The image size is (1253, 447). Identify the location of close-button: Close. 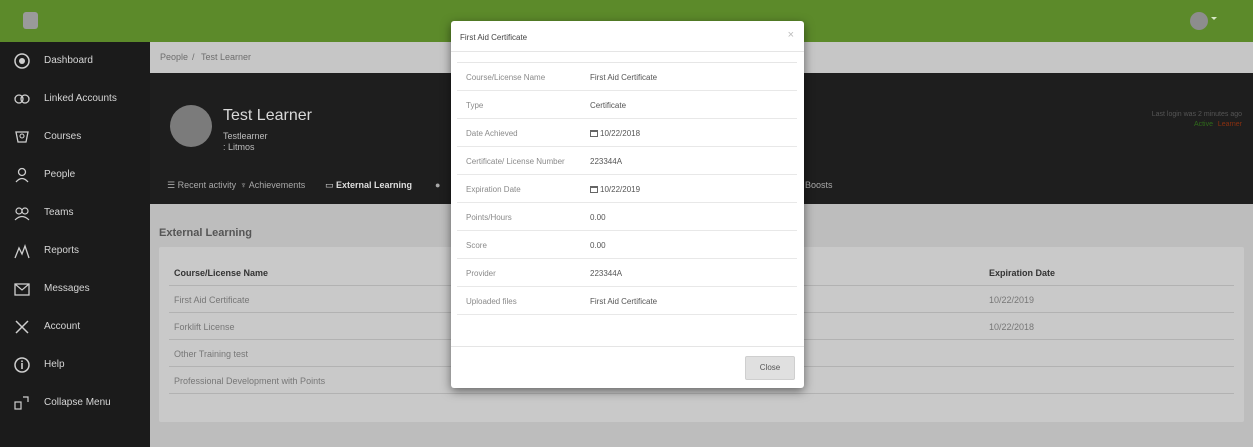
(770, 368).